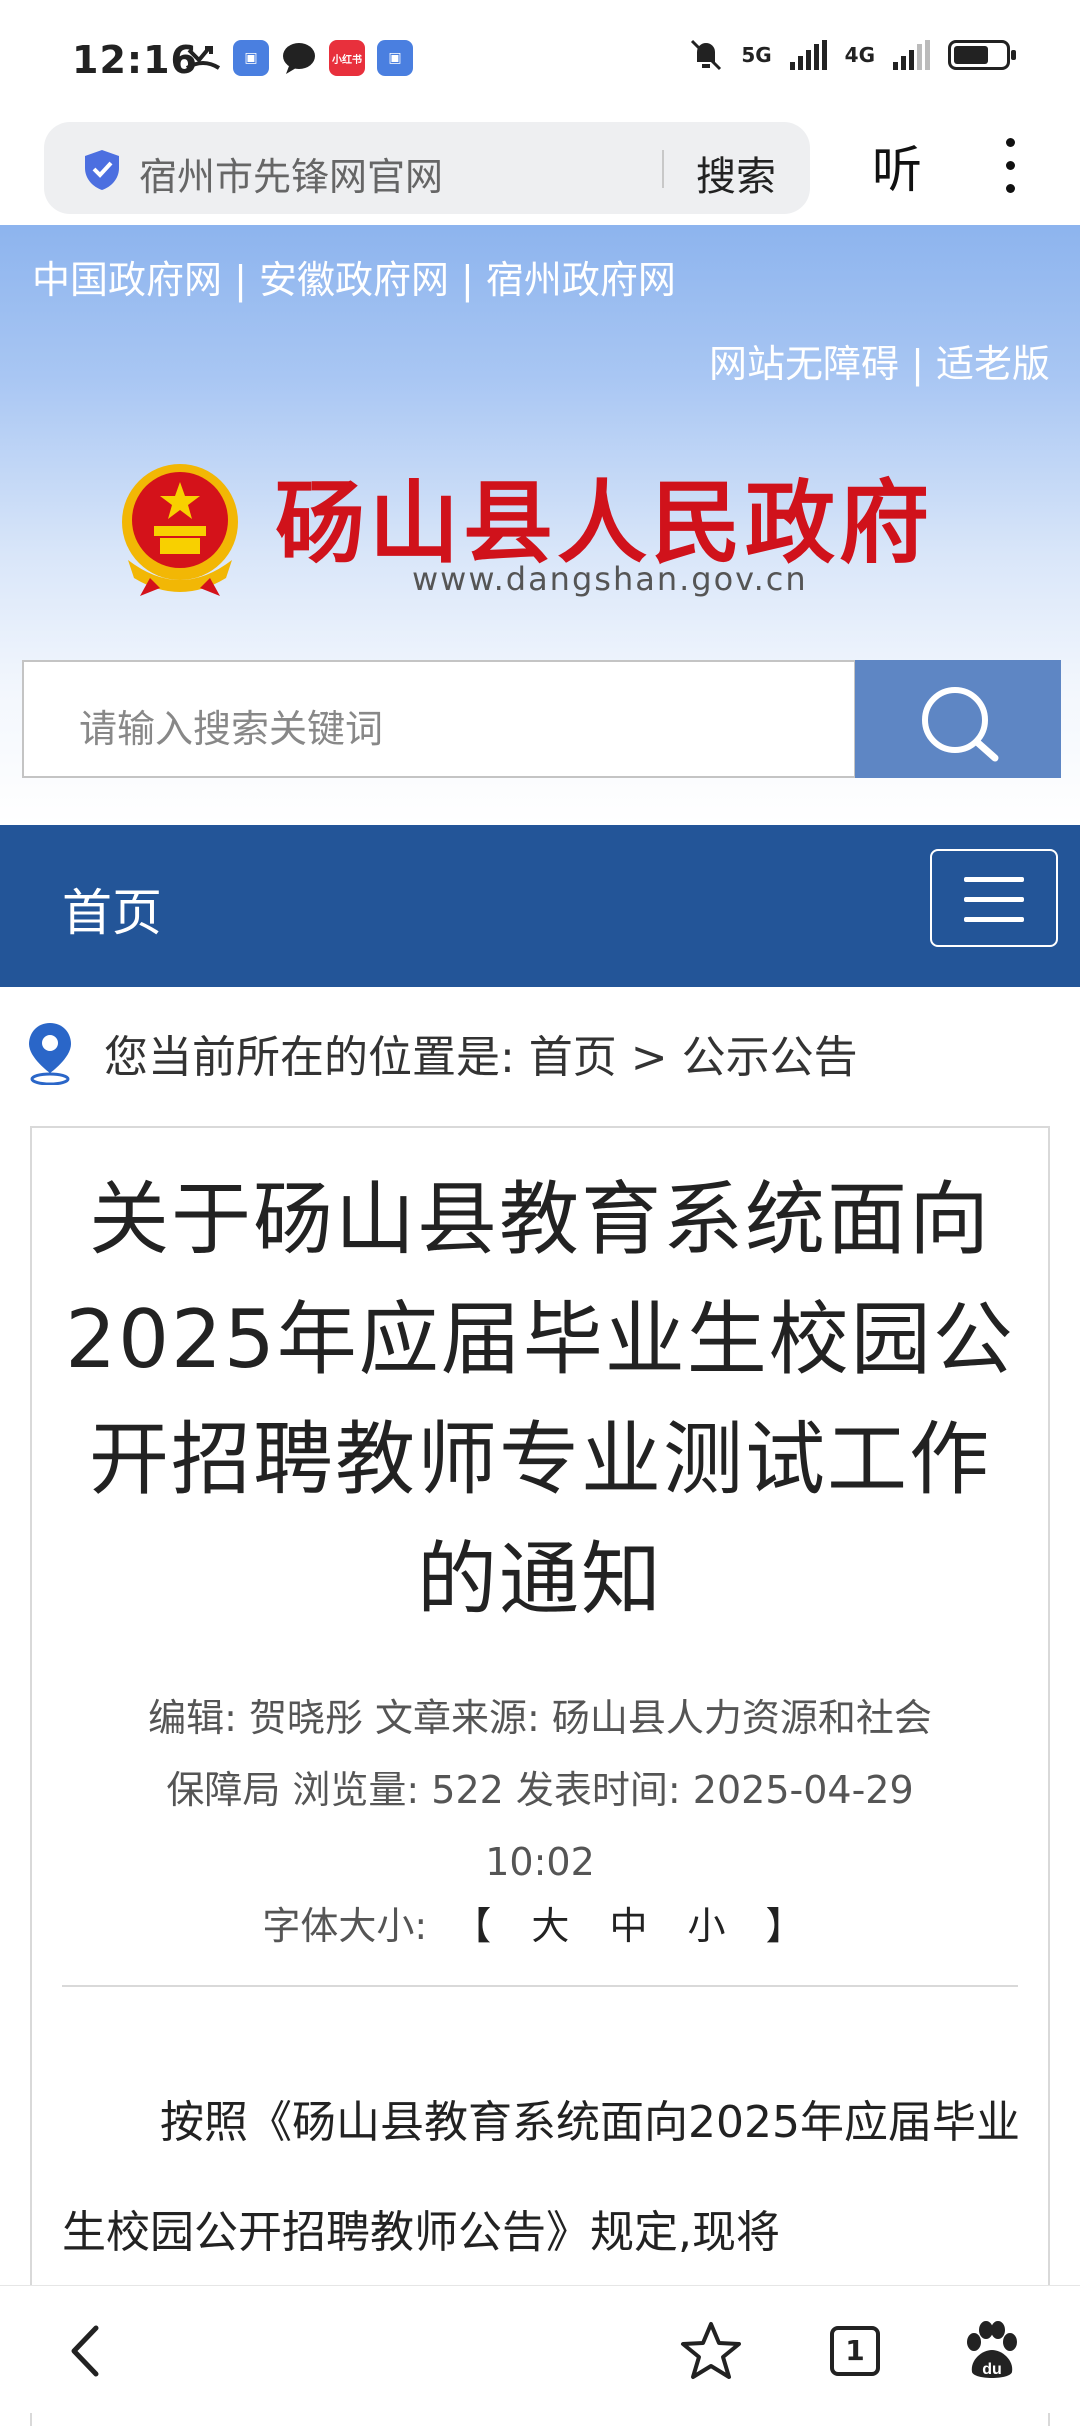  What do you see at coordinates (102, 170) in the screenshot?
I see `shield-icon` at bounding box center [102, 170].